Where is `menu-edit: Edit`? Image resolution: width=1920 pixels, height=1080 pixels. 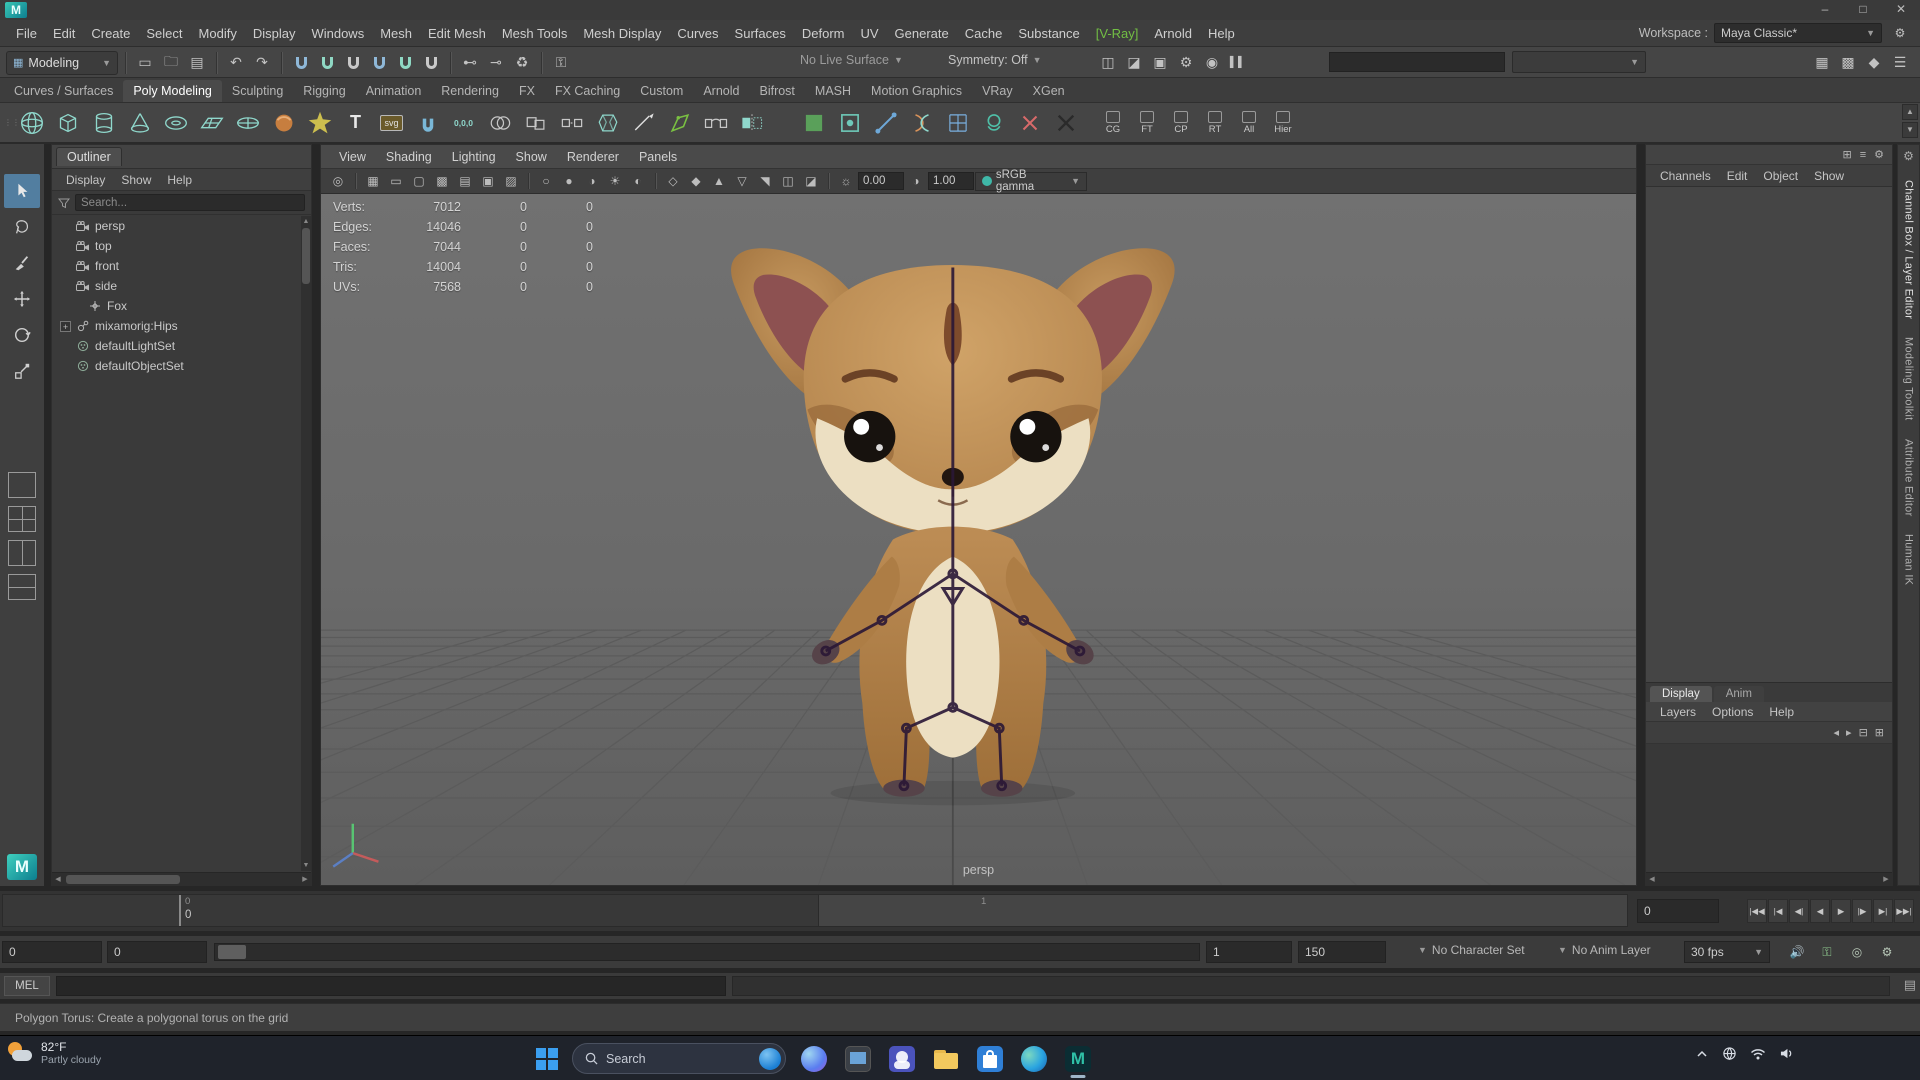
menu-edit: Edit is located at coordinates (64, 33).